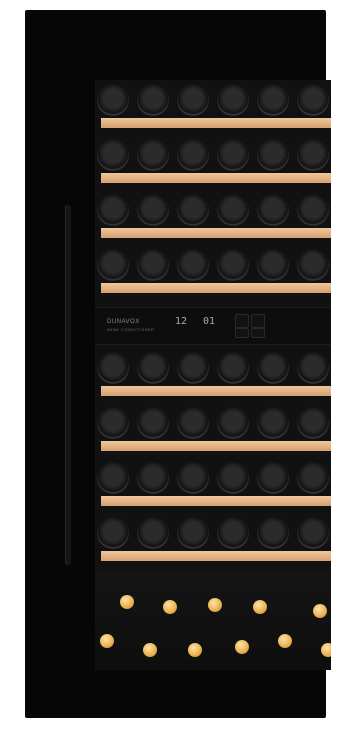 The width and height of the screenshot is (346, 730). What do you see at coordinates (242, 333) in the screenshot?
I see `temp-down-button` at bounding box center [242, 333].